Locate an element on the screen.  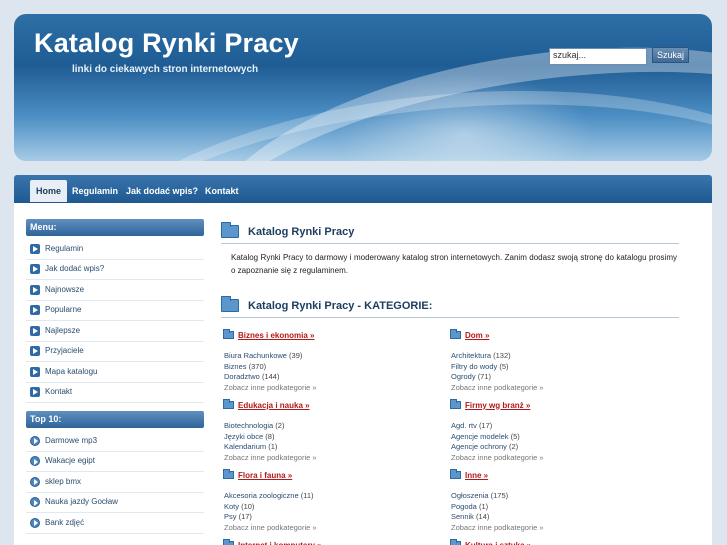
category-link: Kultura i sztuka » is located at coordinates (498, 543).